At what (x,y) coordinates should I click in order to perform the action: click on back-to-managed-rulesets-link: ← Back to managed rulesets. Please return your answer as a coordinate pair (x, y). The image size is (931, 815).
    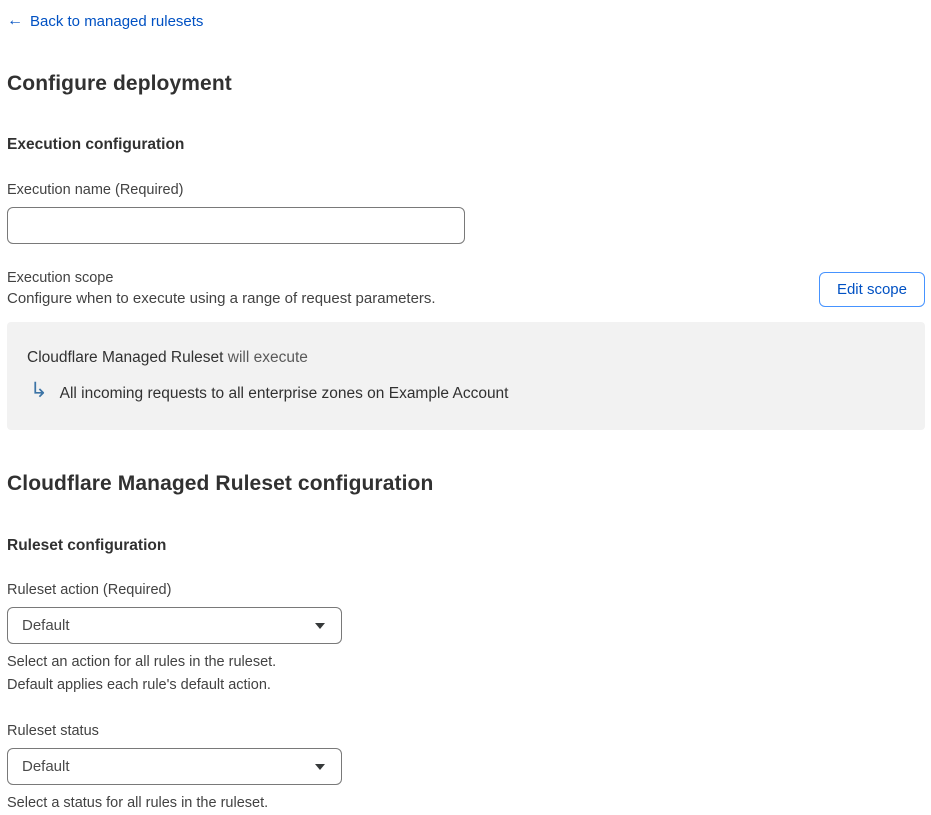
    Looking at the image, I should click on (105, 21).